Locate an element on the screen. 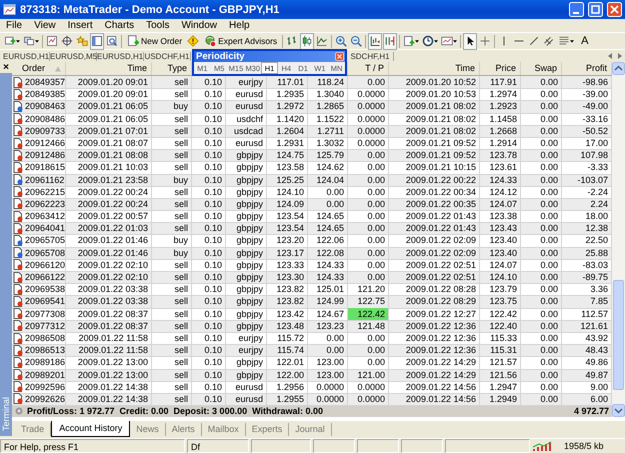 The height and width of the screenshot is (453, 625). table-cell: 2009.01.22 01:43 is located at coordinates (434, 229).